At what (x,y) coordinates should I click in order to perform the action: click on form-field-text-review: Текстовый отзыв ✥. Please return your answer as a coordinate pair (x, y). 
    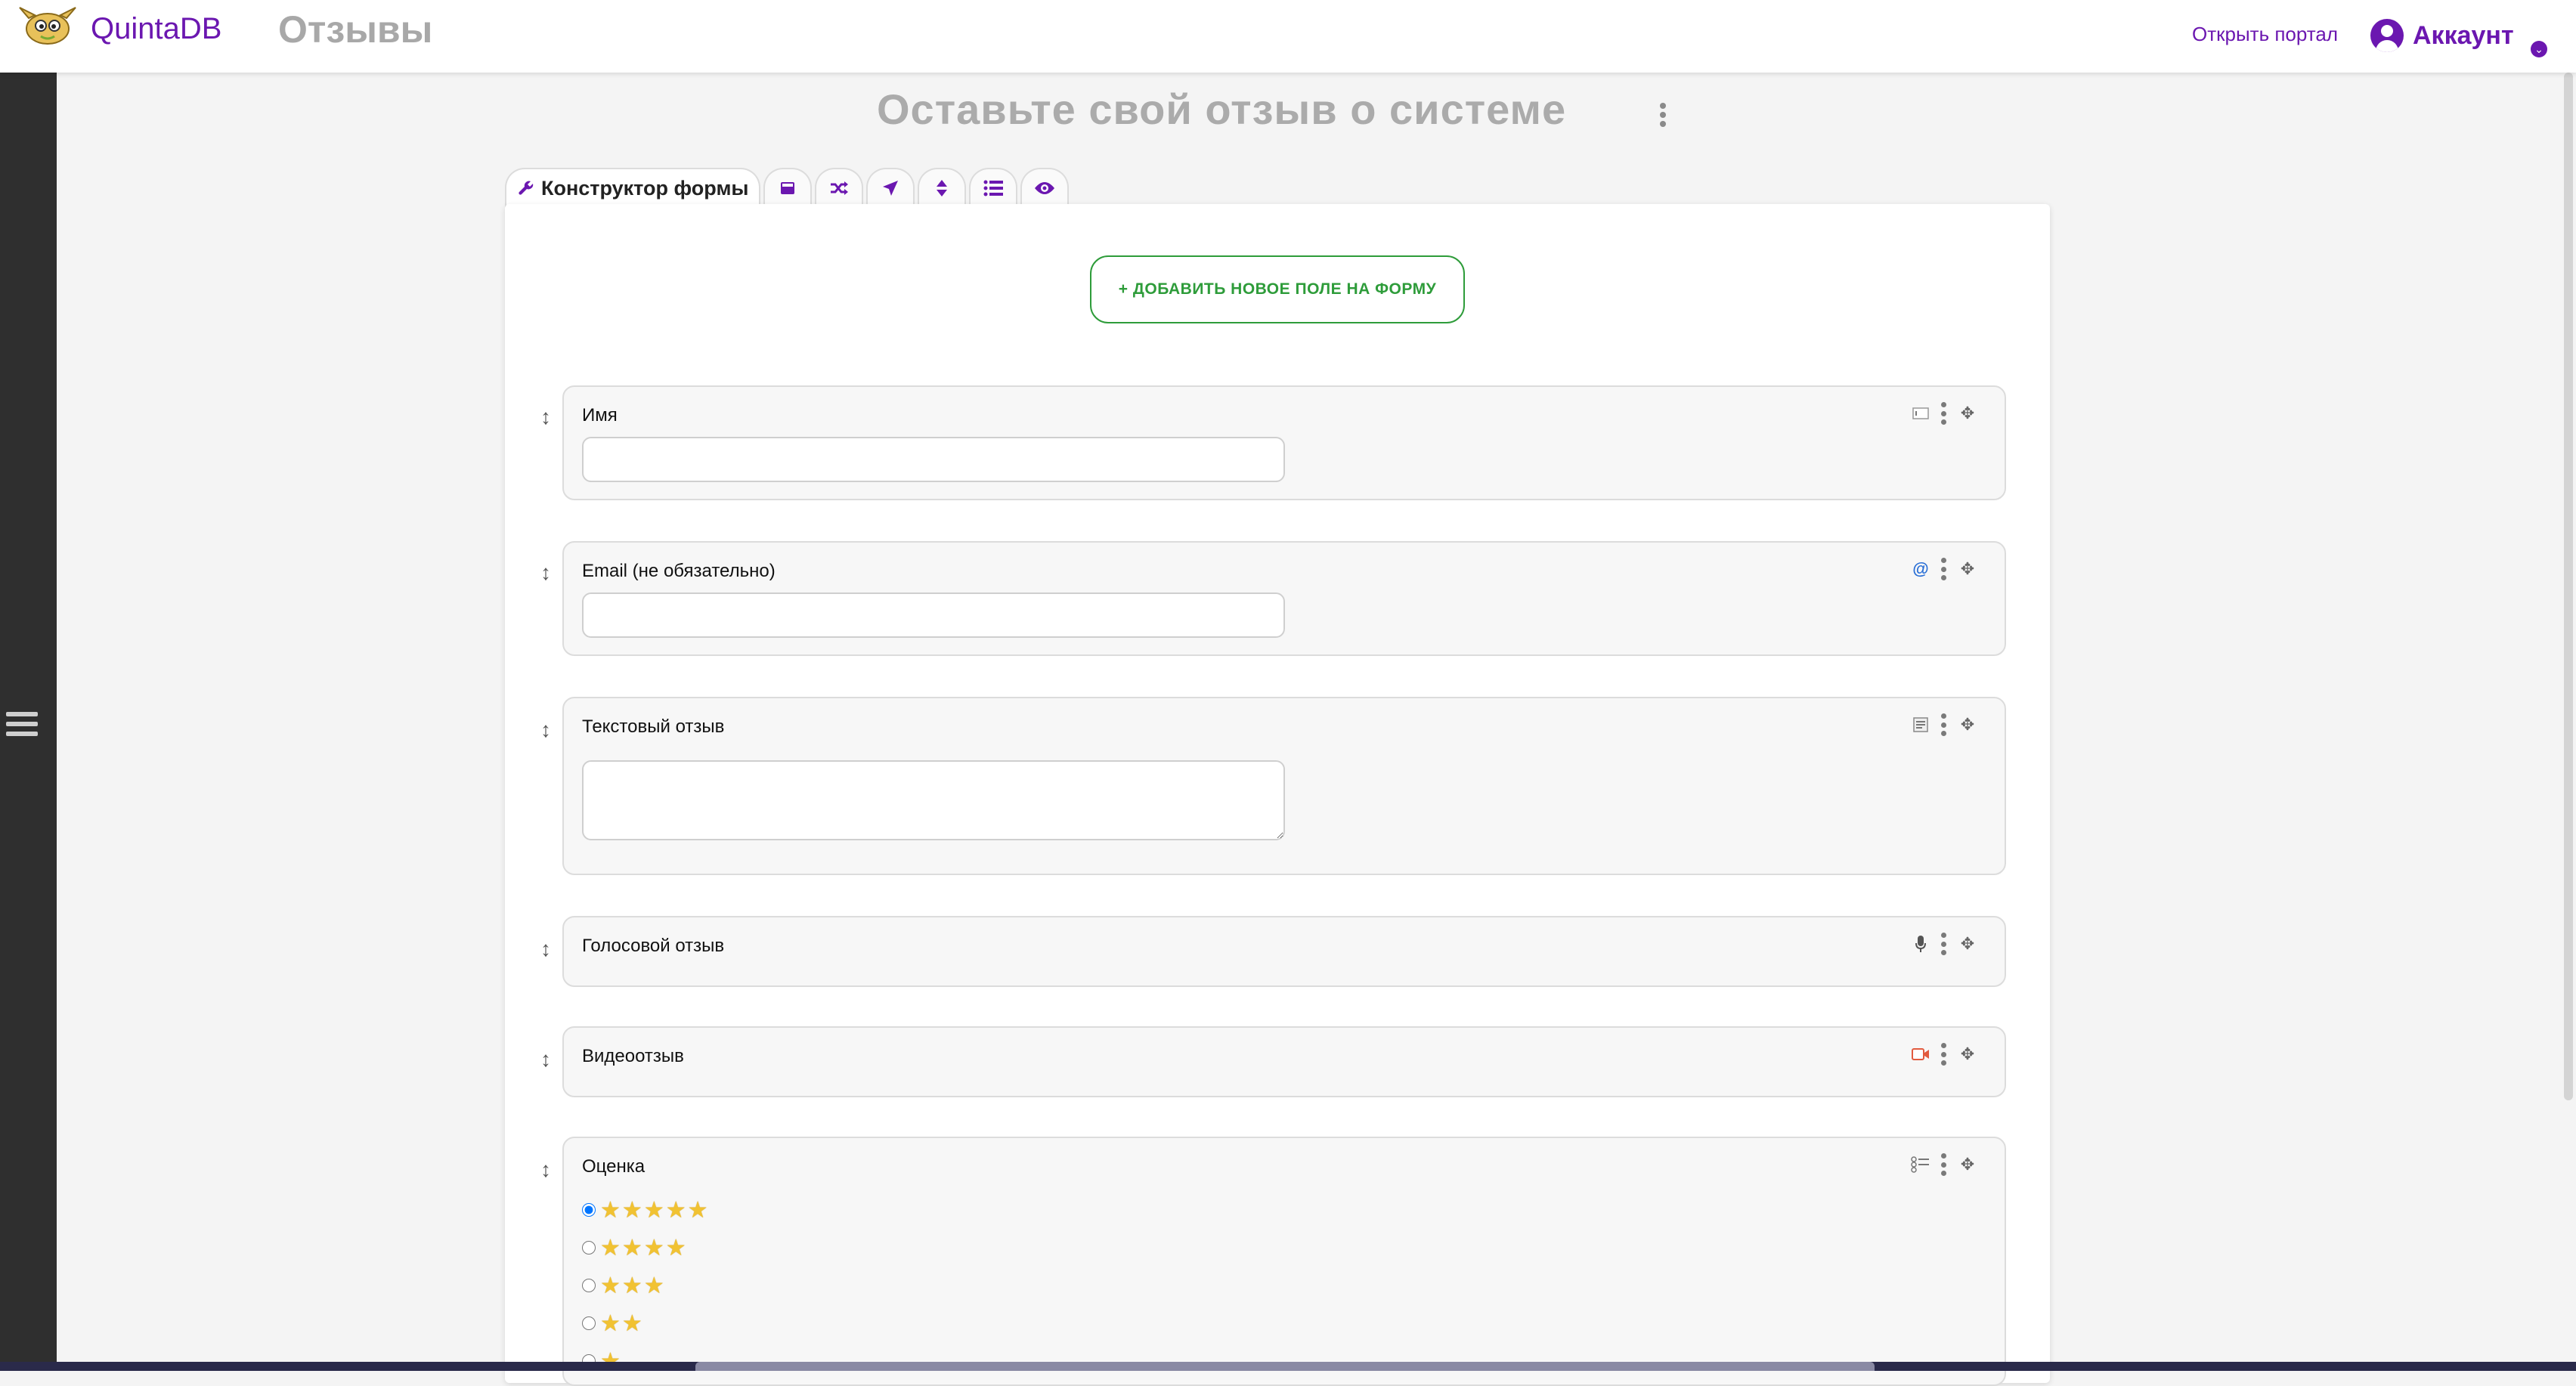
    Looking at the image, I should click on (1284, 786).